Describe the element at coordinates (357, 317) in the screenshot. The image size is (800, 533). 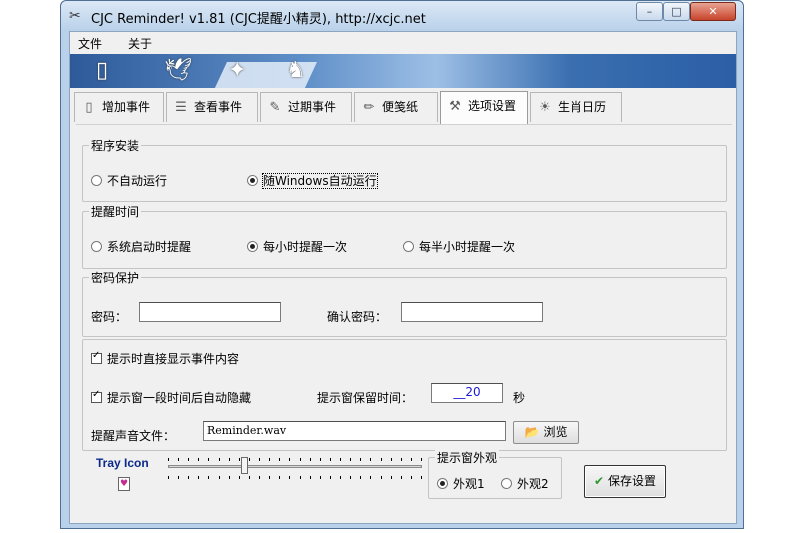
I see `confirm-password-label: 确认密码：` at that location.